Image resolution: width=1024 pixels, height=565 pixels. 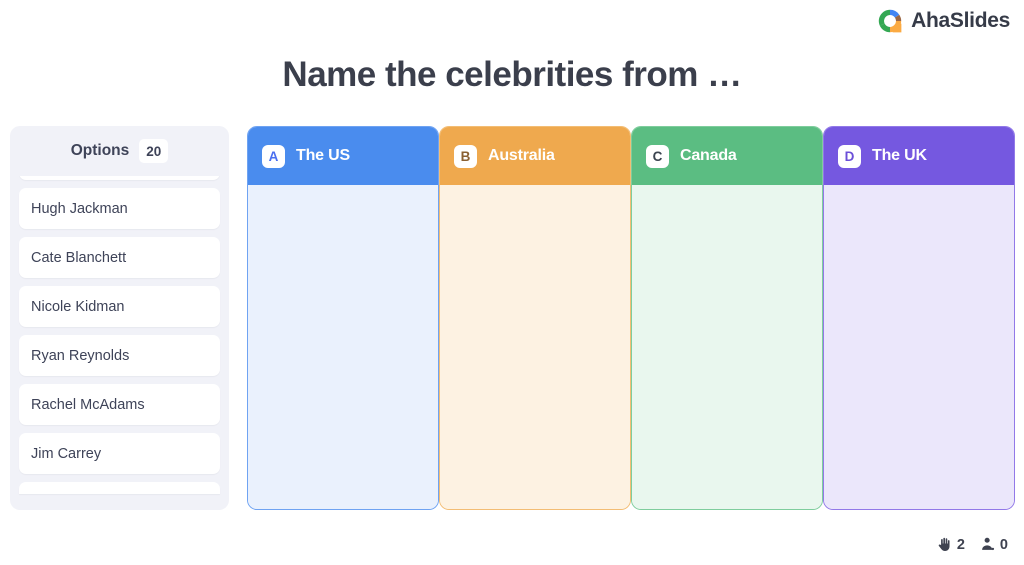 What do you see at coordinates (972, 544) in the screenshot?
I see `status-bar: 2 0` at bounding box center [972, 544].